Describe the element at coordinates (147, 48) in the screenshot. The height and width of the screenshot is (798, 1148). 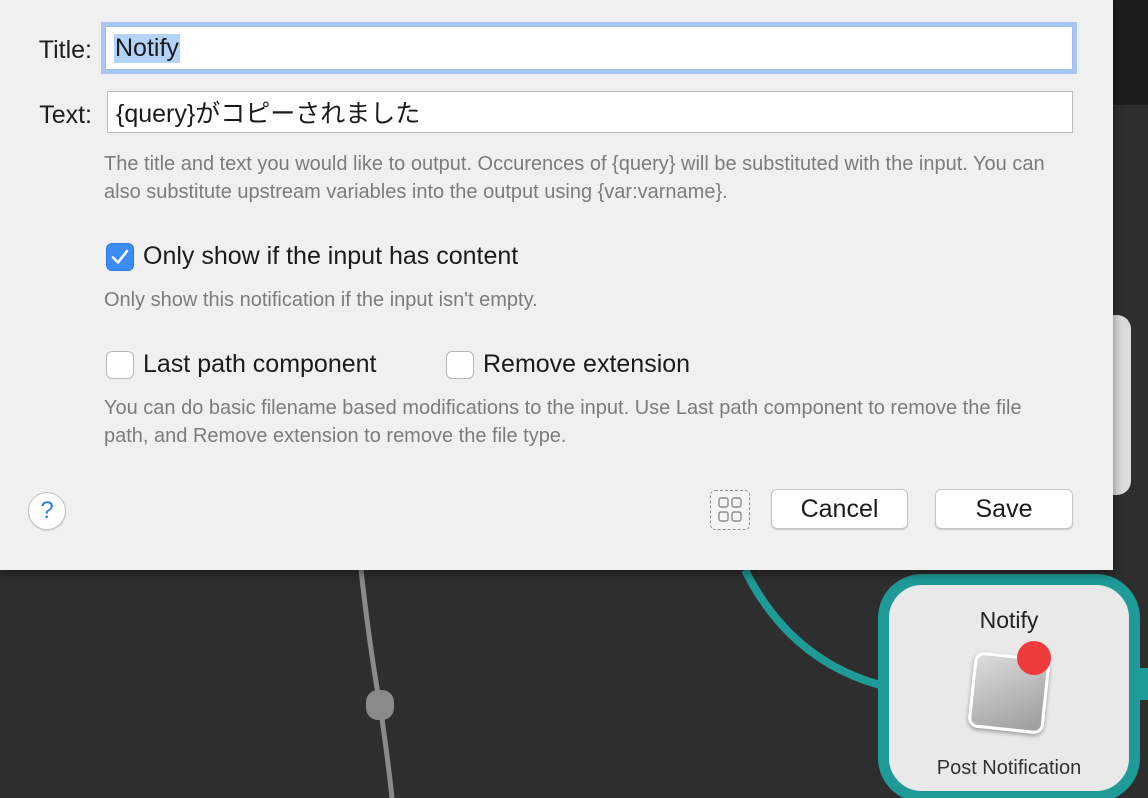
I see `title-field-value: Notify` at that location.